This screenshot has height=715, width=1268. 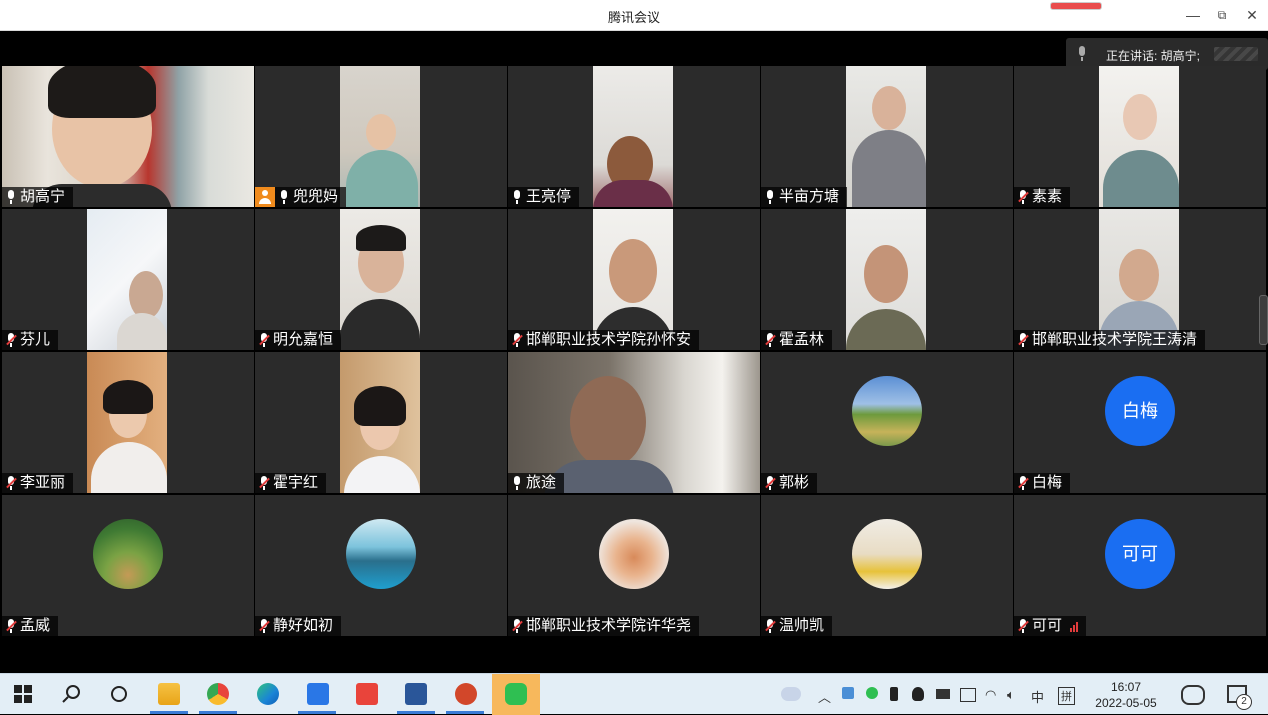 I want to click on participant-tile: 霍宇红, so click(x=381, y=422).